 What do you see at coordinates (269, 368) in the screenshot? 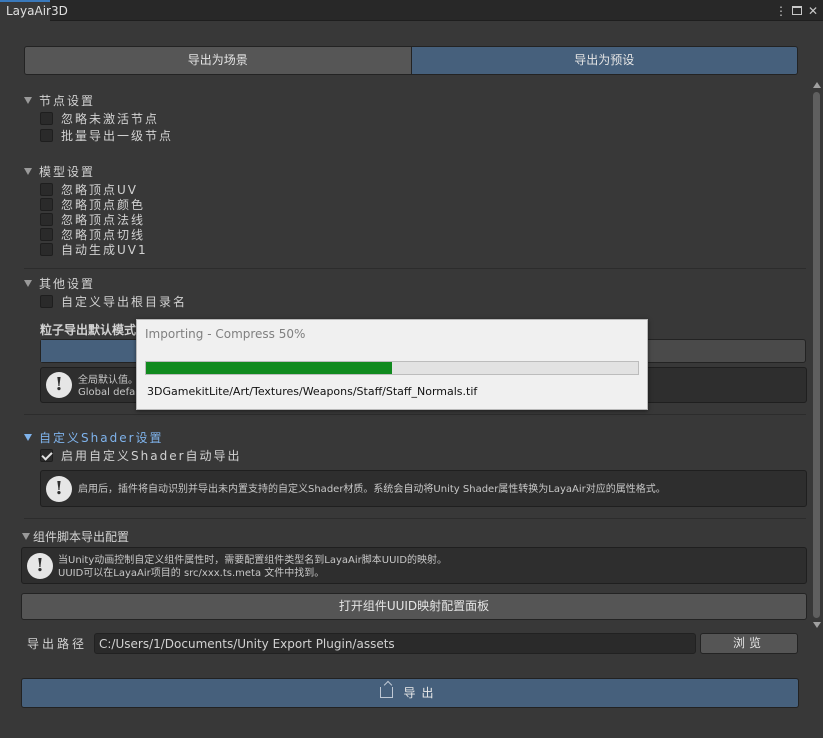
I see `progress-fill` at bounding box center [269, 368].